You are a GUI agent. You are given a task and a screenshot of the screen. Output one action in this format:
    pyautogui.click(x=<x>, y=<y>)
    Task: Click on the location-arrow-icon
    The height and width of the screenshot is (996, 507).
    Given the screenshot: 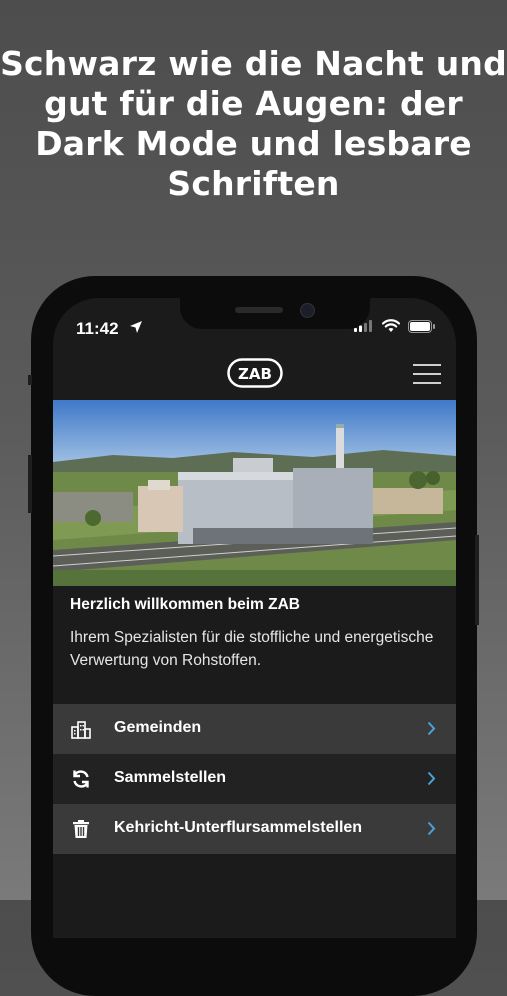 What is the action you would take?
    pyautogui.click(x=136, y=327)
    